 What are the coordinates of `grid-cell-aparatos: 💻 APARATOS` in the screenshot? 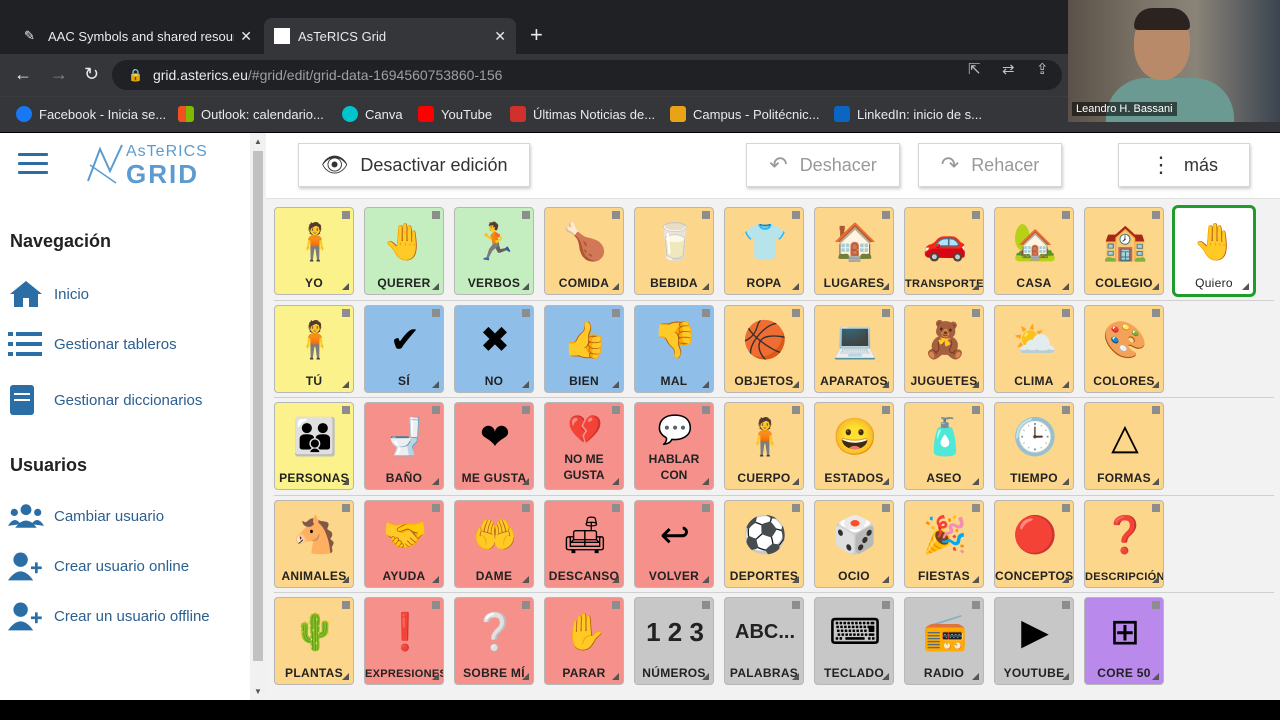 It's located at (854, 348).